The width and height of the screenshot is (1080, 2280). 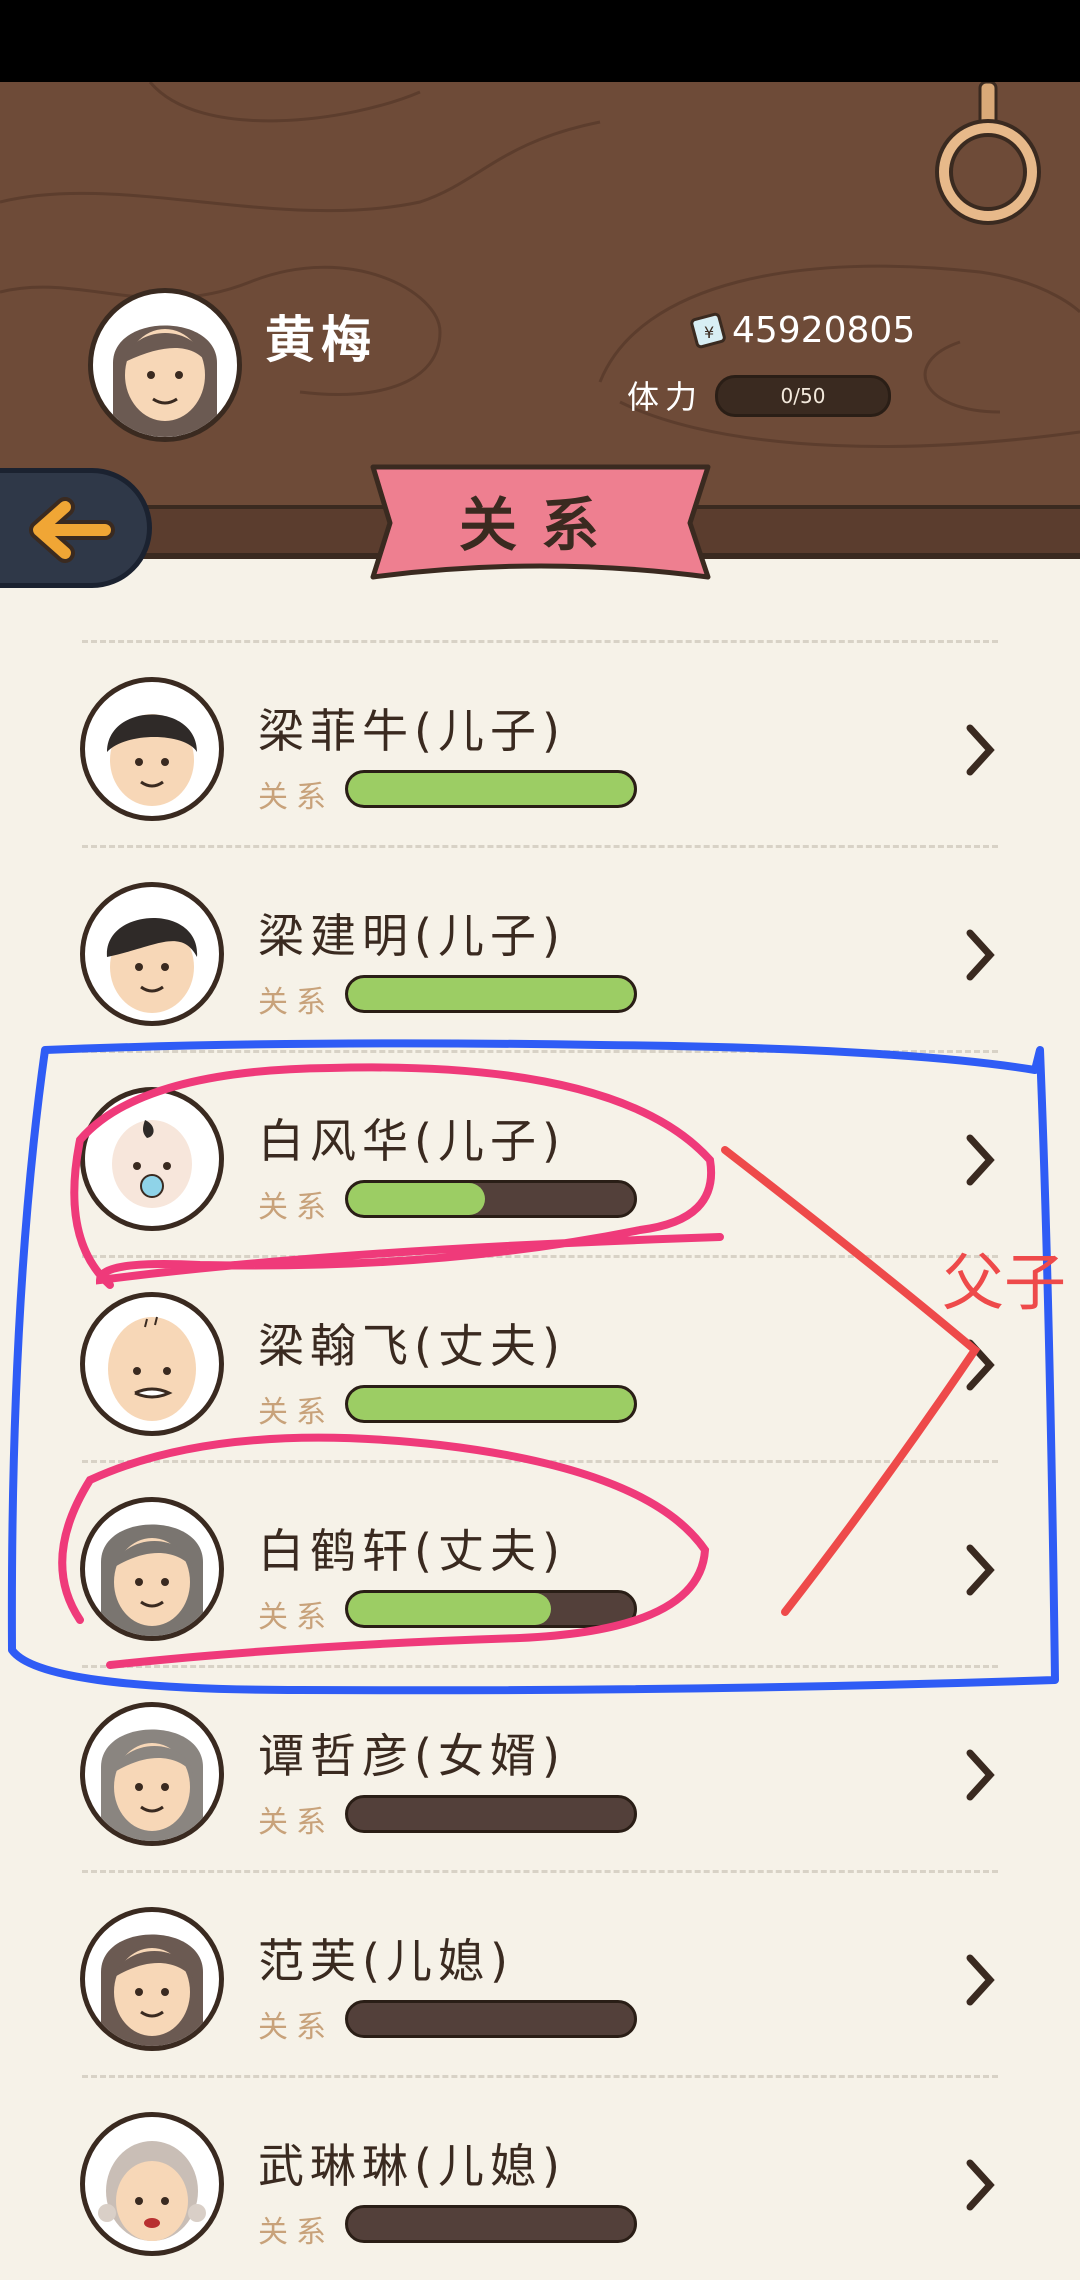 I want to click on profile-name: 黄梅, so click(x=321, y=340).